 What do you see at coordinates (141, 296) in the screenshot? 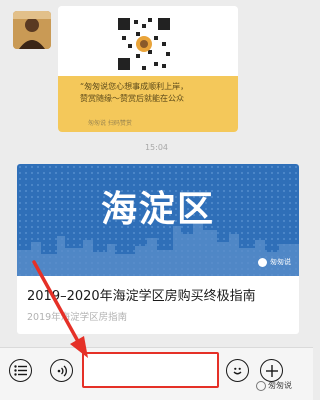
I see `article-title: 2019–2020年海淀学区房购买终极指南` at bounding box center [141, 296].